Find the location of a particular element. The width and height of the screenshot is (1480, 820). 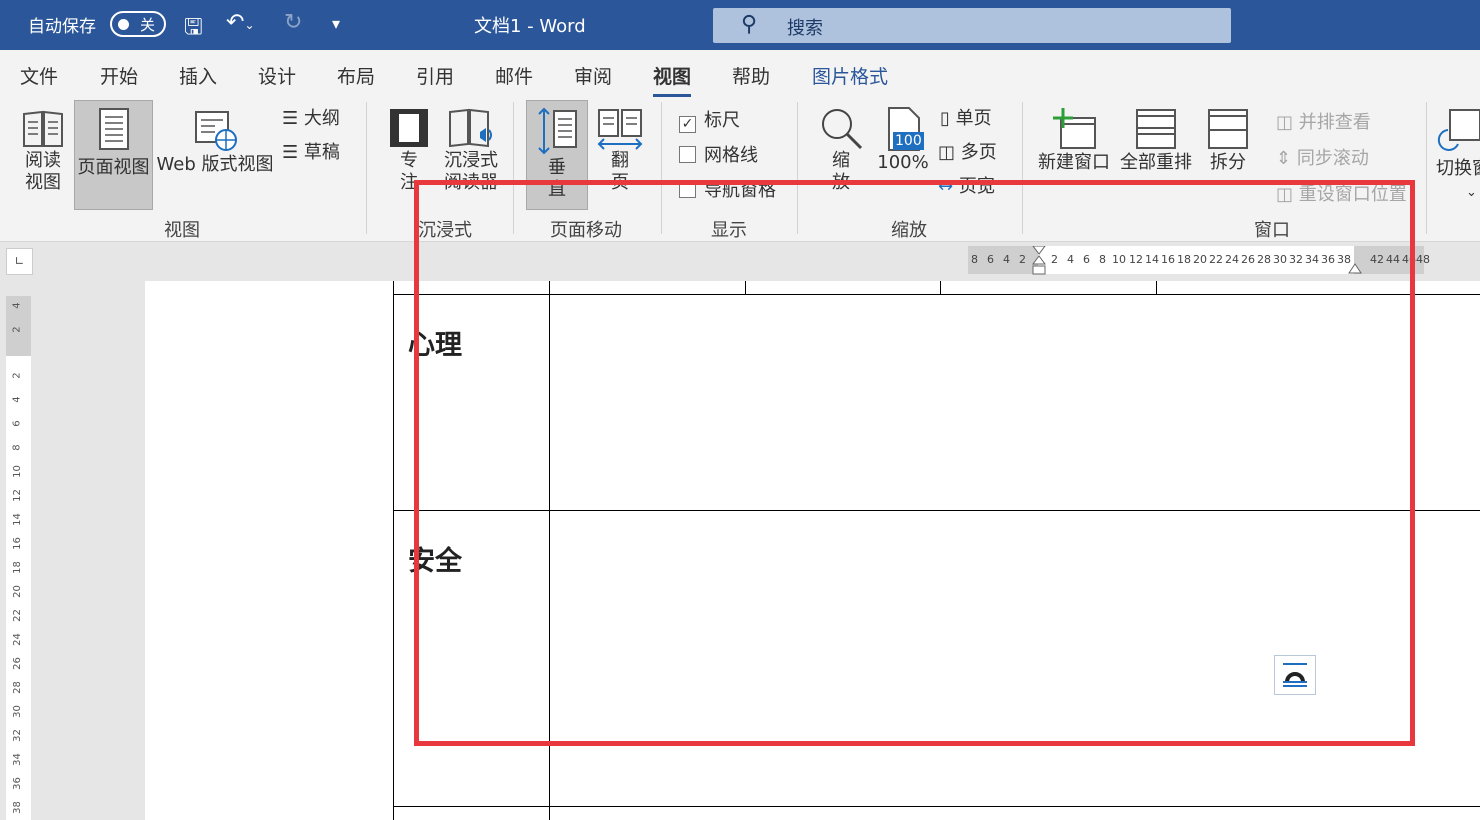

side-by-side-button: ◫ 并排查看 is located at coordinates (1323, 121).